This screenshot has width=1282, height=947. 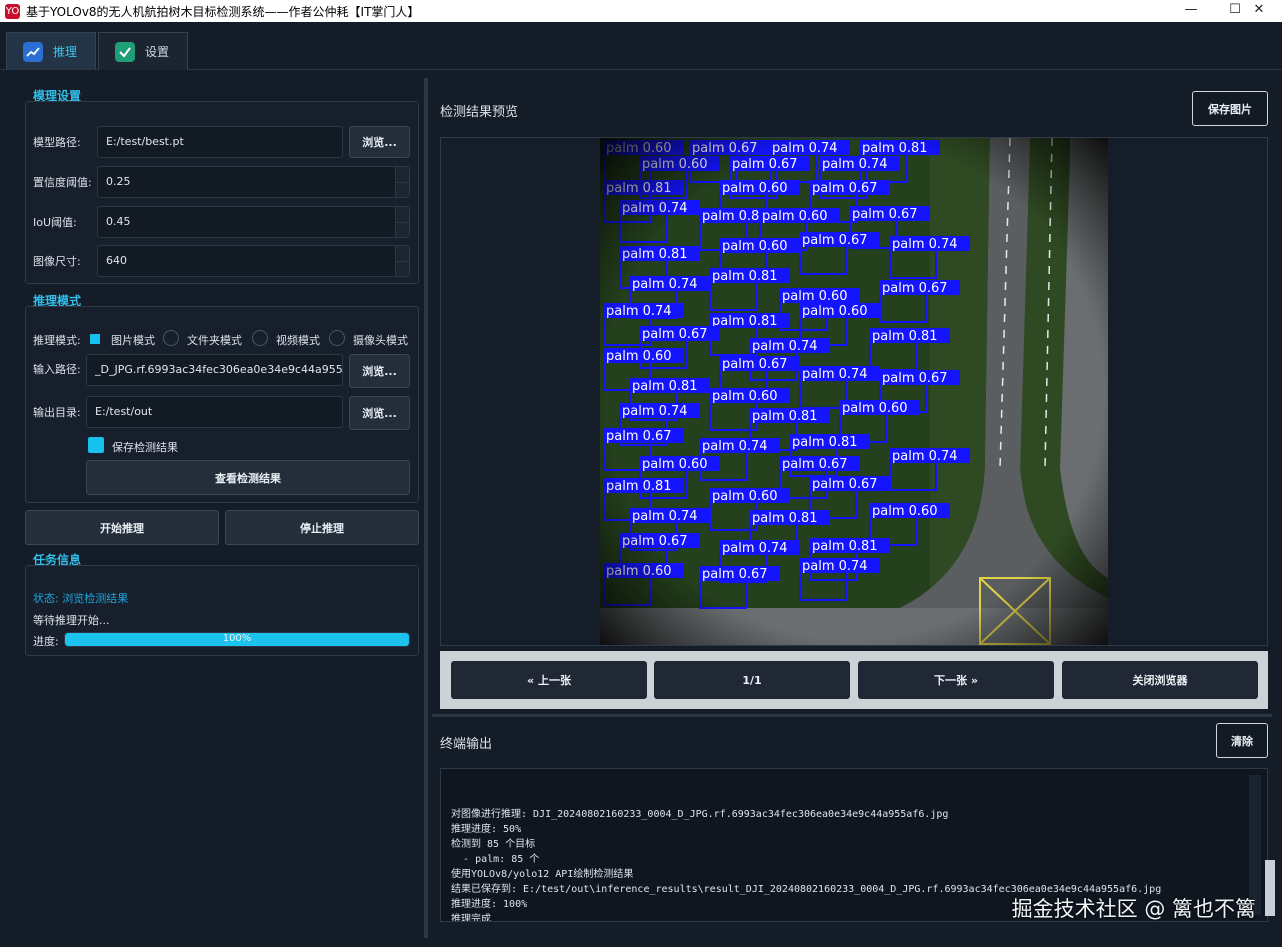 What do you see at coordinates (95, 339) in the screenshot?
I see `image-mode-radio` at bounding box center [95, 339].